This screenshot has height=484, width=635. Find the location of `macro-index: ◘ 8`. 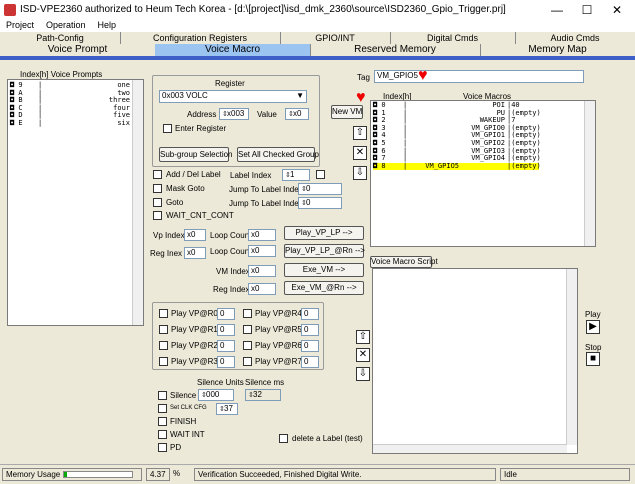

macro-index: ◘ 8 is located at coordinates (379, 165).